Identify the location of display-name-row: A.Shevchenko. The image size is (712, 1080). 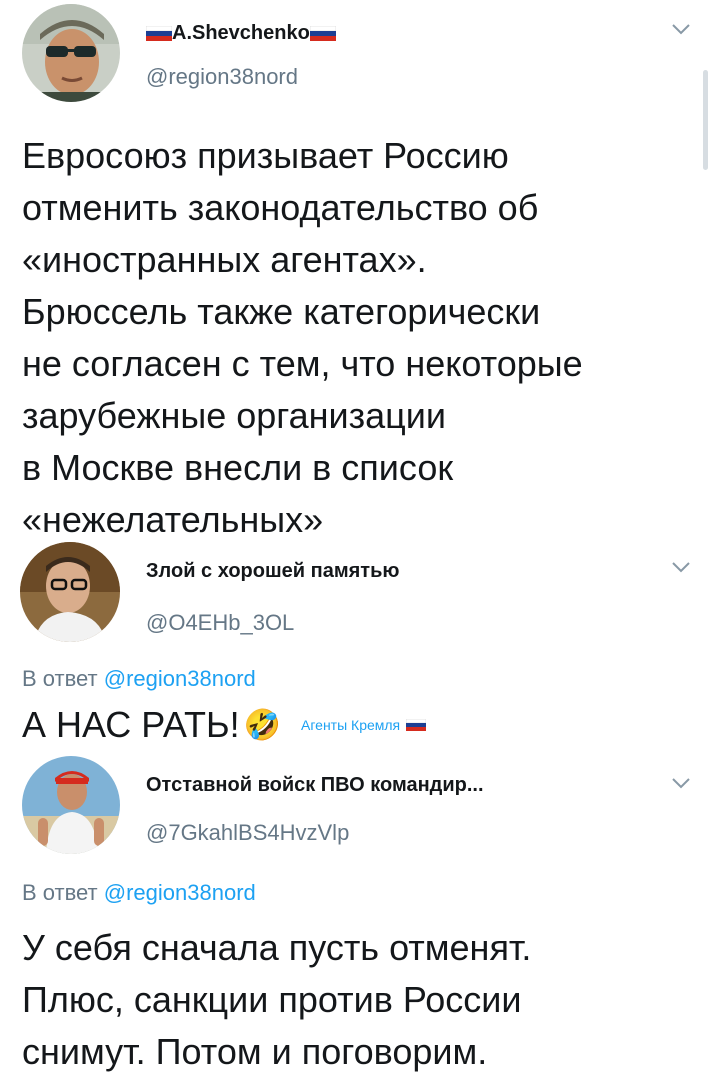
(241, 33).